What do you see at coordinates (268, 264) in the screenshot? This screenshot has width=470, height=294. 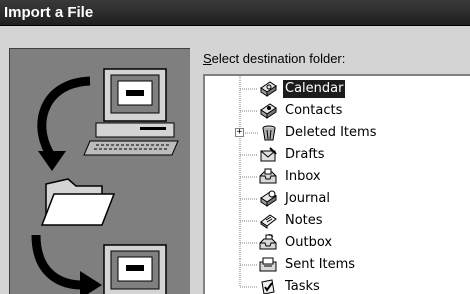 I see `sent-items-icon` at bounding box center [268, 264].